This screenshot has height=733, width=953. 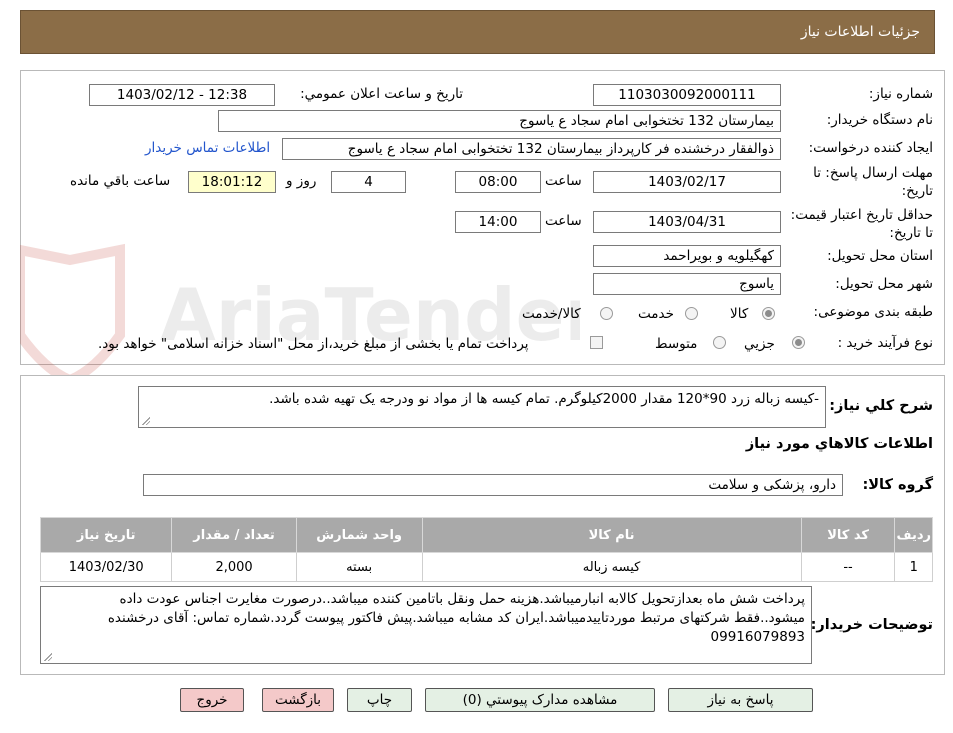 I want to click on province-field: کهگیلویه و بویراحمد, so click(x=687, y=256).